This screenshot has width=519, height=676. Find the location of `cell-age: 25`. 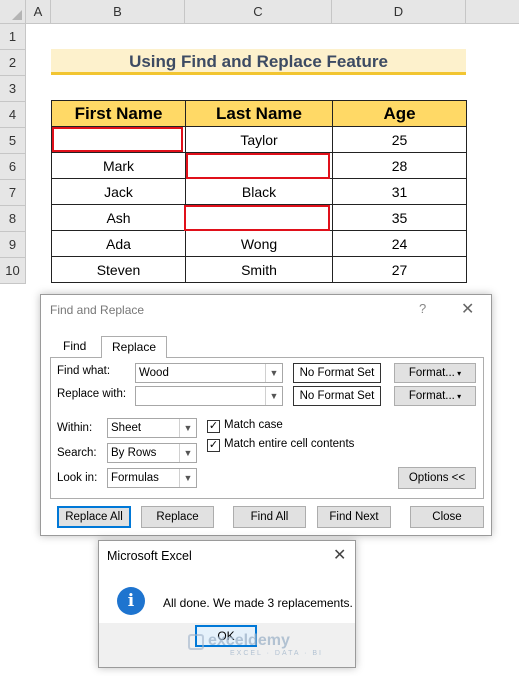

cell-age: 25 is located at coordinates (399, 139).